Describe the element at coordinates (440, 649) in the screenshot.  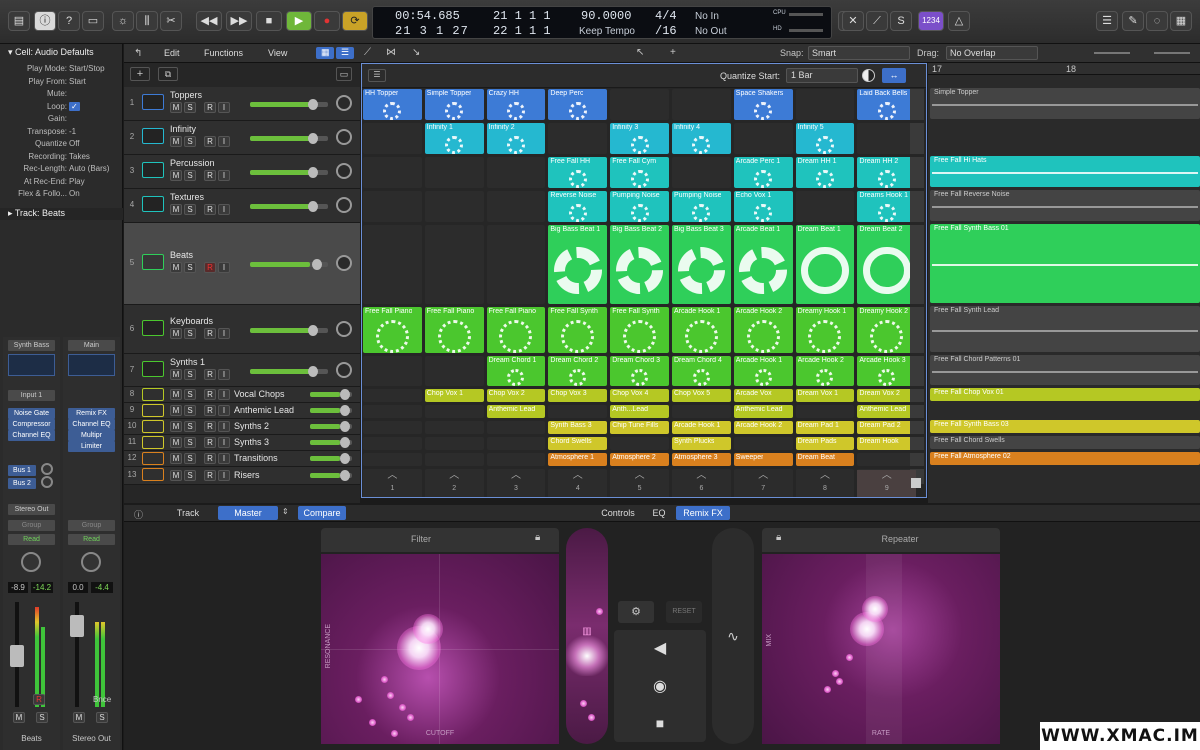
I see `filter-xy-pad: RESONANCE CUTOFF` at that location.